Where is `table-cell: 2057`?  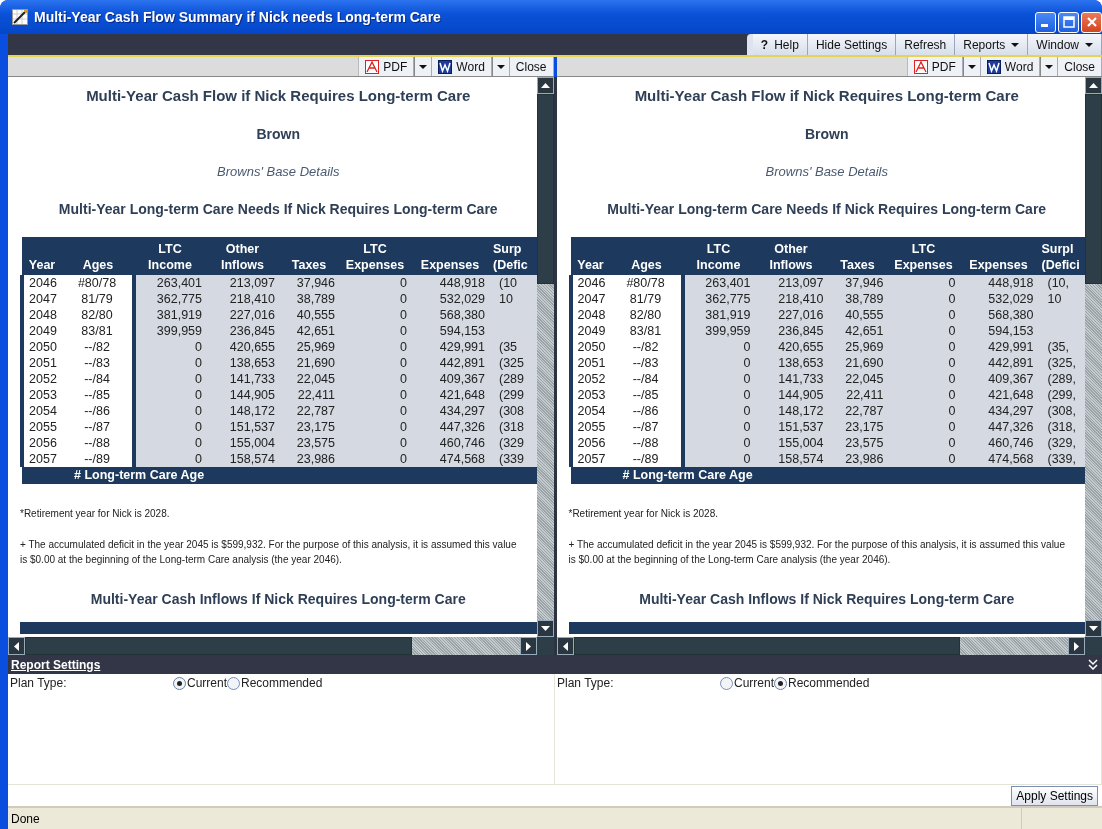 table-cell: 2057 is located at coordinates (43, 459).